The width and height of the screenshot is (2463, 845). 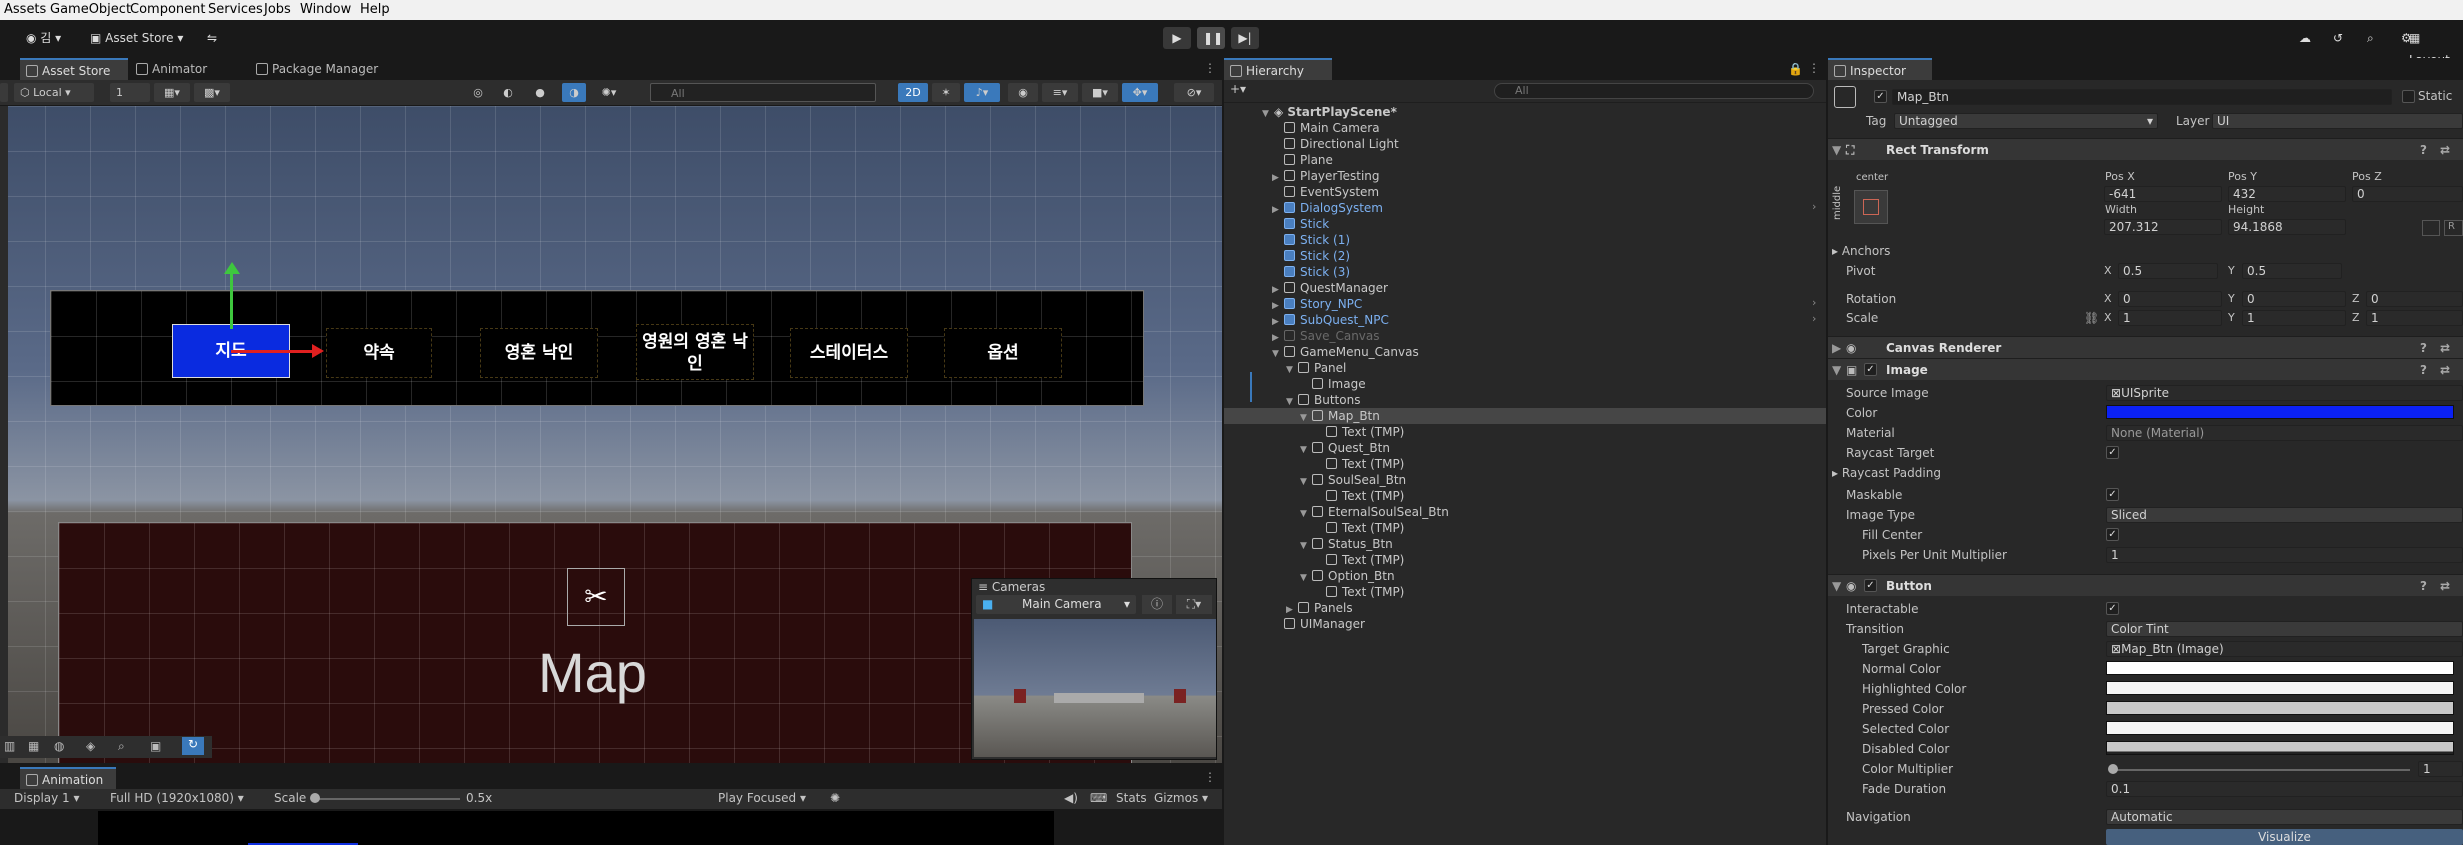 What do you see at coordinates (1300, 224) in the screenshot?
I see `hierarchy-item: Stick` at bounding box center [1300, 224].